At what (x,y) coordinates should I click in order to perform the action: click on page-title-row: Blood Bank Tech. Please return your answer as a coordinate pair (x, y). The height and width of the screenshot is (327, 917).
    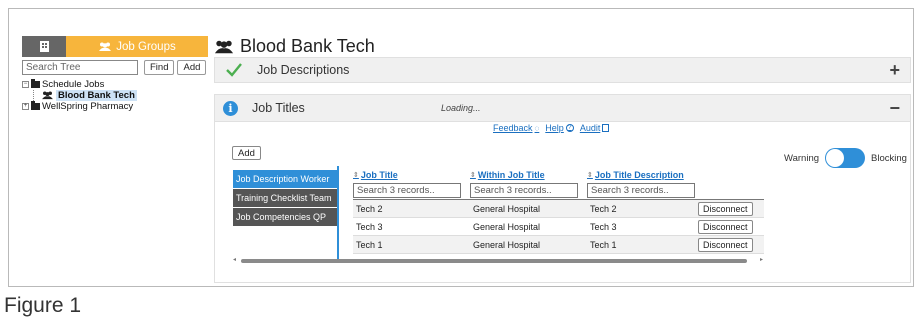
    Looking at the image, I should click on (294, 46).